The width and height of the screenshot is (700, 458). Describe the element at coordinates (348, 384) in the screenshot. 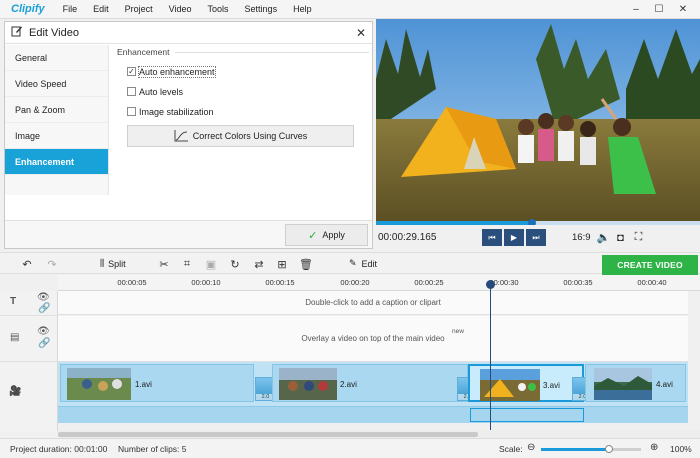

I see `clip-label: 2.avi` at that location.